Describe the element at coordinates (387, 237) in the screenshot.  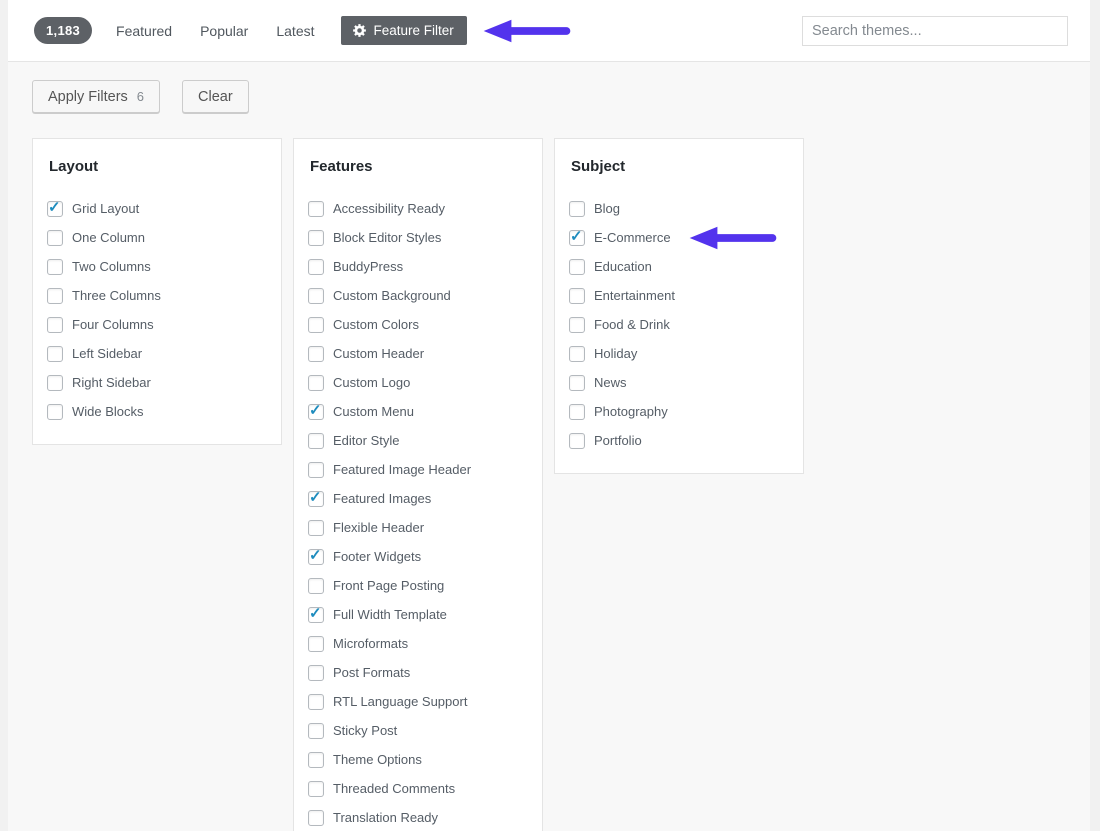
I see `checkbox-label: Block Editor Styles` at that location.